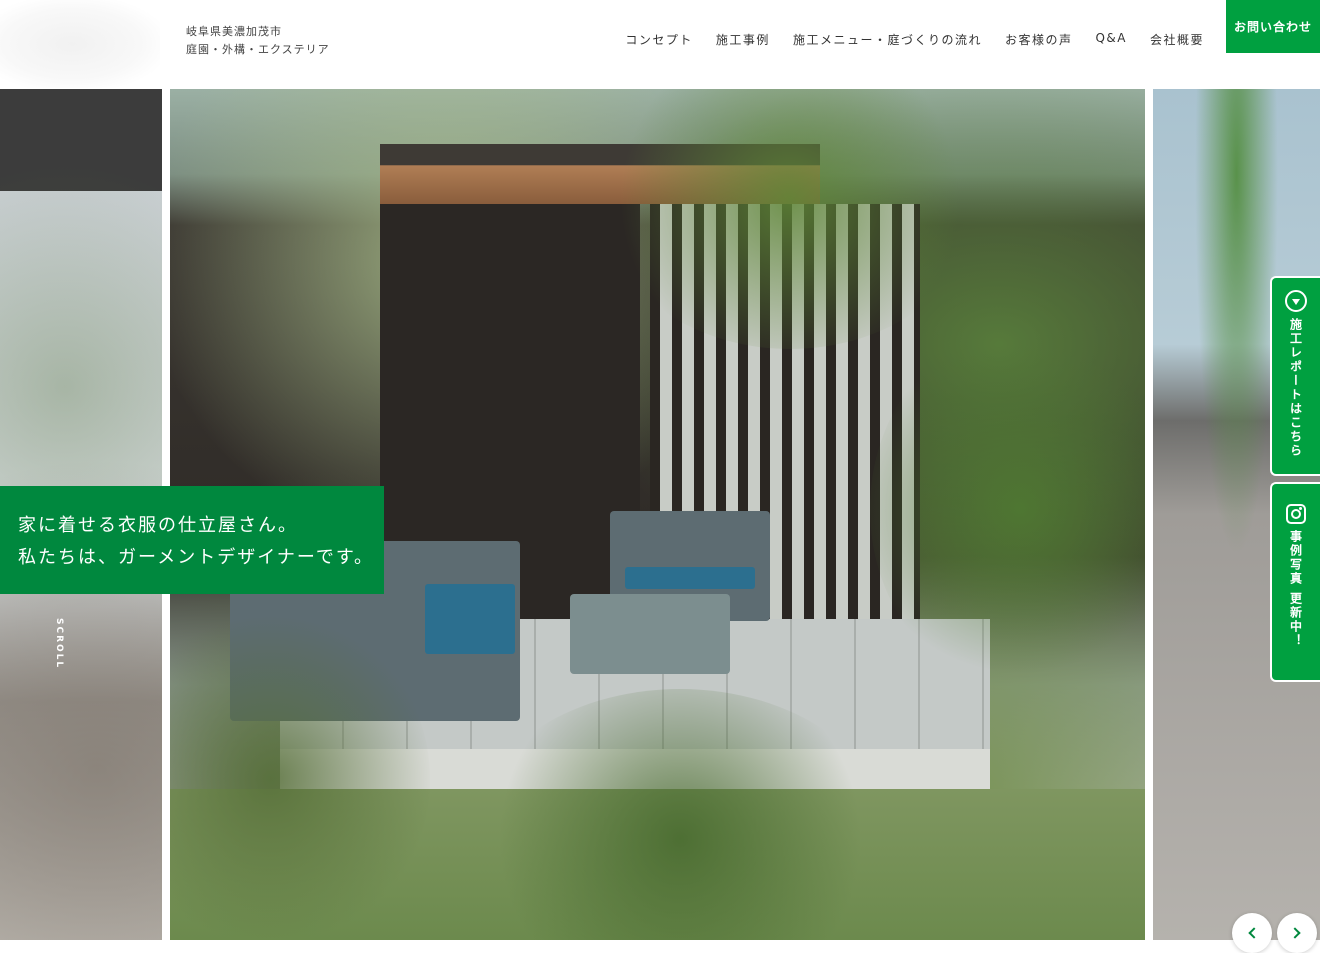 The height and width of the screenshot is (953, 1320). I want to click on global-nav: コンセプト 施工事例 施工メニュー・庭づくりの流れ お客様の声 Q&A 会社概要, so click(903, 39).